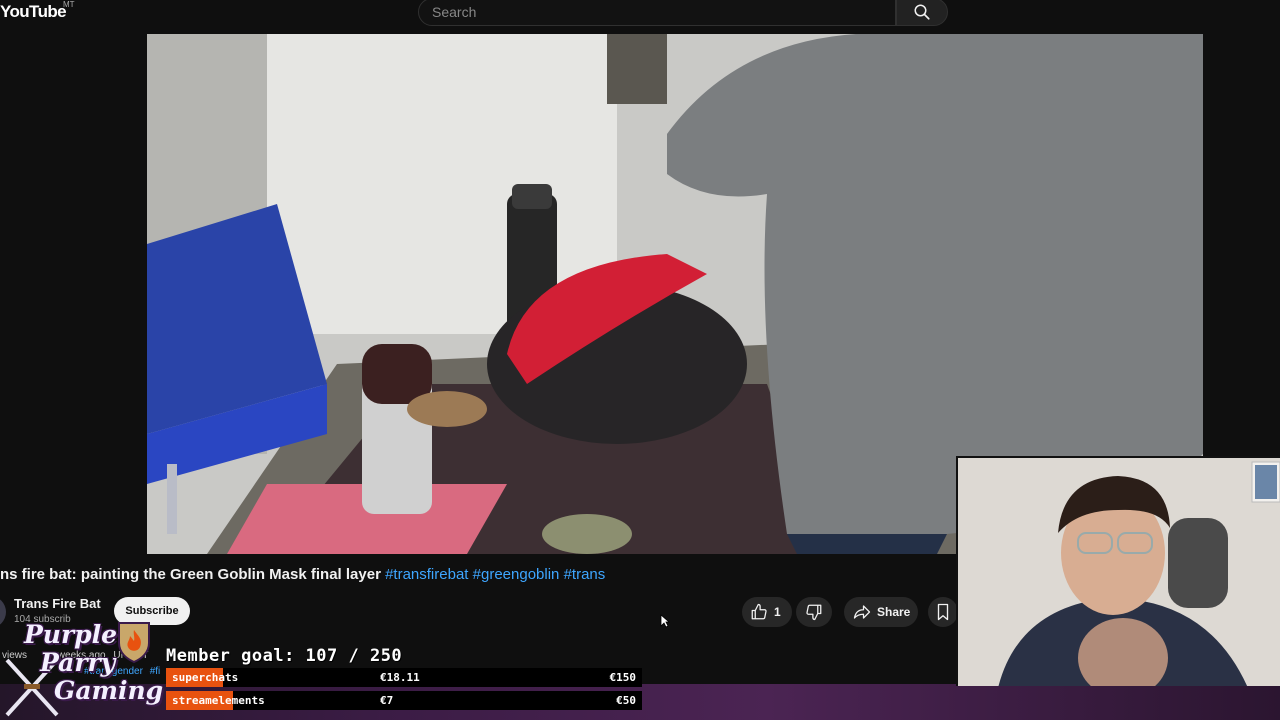 This screenshot has width=1280, height=720. Describe the element at coordinates (57, 603) in the screenshot. I see `channel-name: Trans Fire Bat` at that location.